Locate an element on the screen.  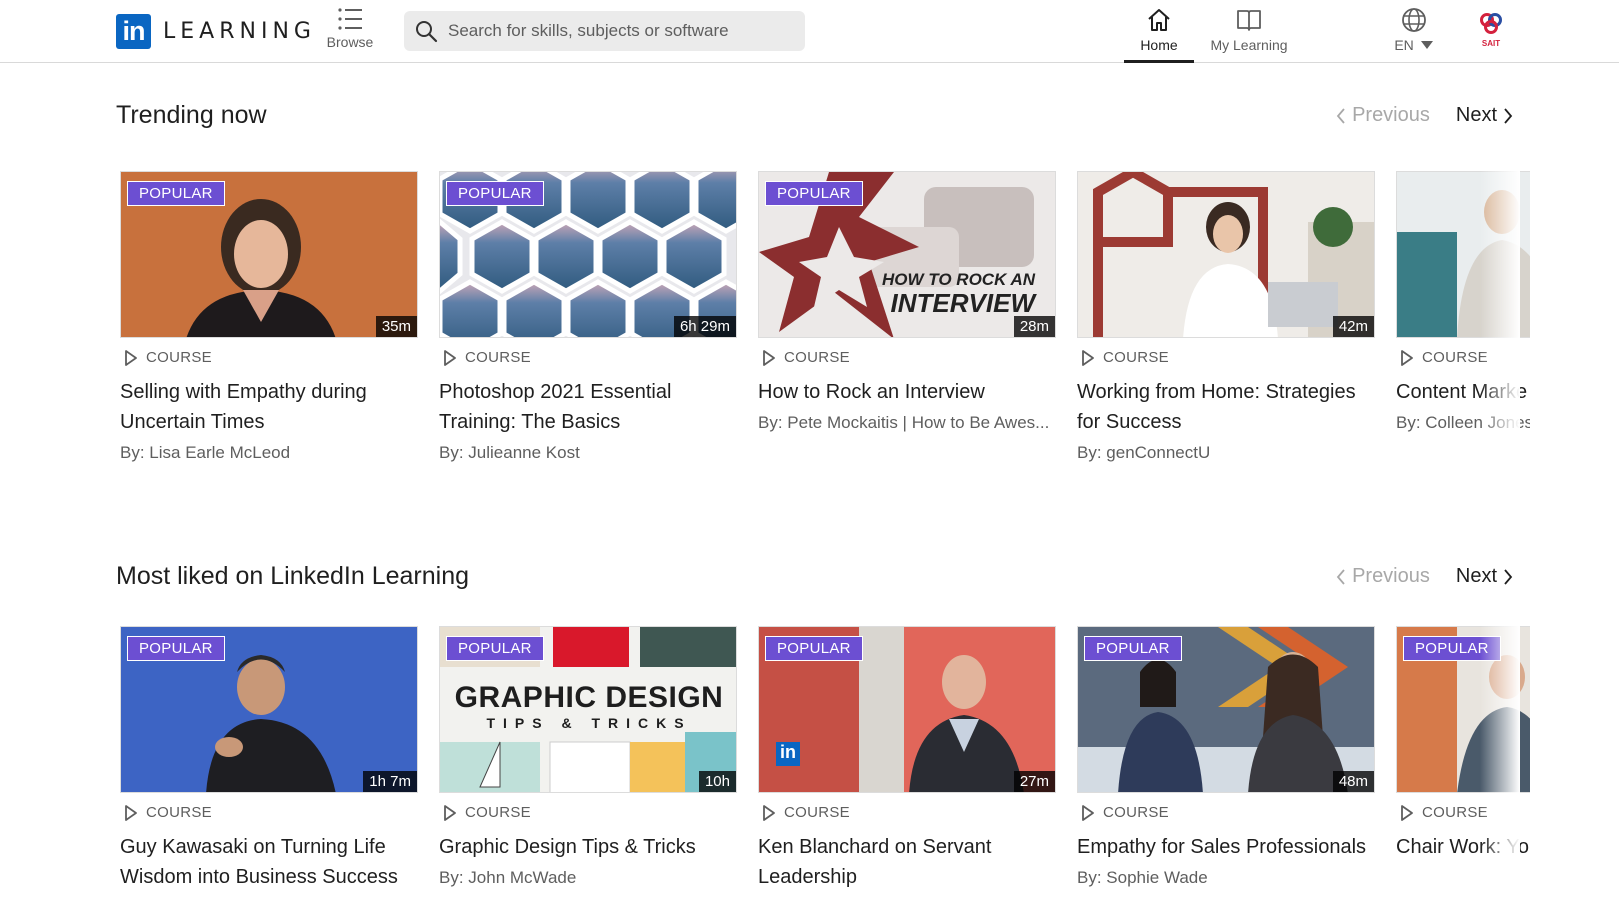
most-liked-previous-button: Previous is located at coordinates (1380, 576).